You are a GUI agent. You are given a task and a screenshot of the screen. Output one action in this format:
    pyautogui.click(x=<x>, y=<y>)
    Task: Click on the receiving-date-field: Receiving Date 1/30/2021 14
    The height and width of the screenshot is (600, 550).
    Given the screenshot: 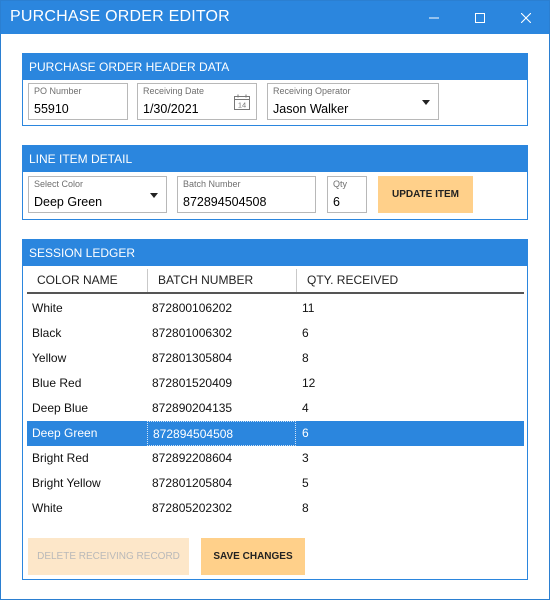 What is the action you would take?
    pyautogui.click(x=197, y=101)
    